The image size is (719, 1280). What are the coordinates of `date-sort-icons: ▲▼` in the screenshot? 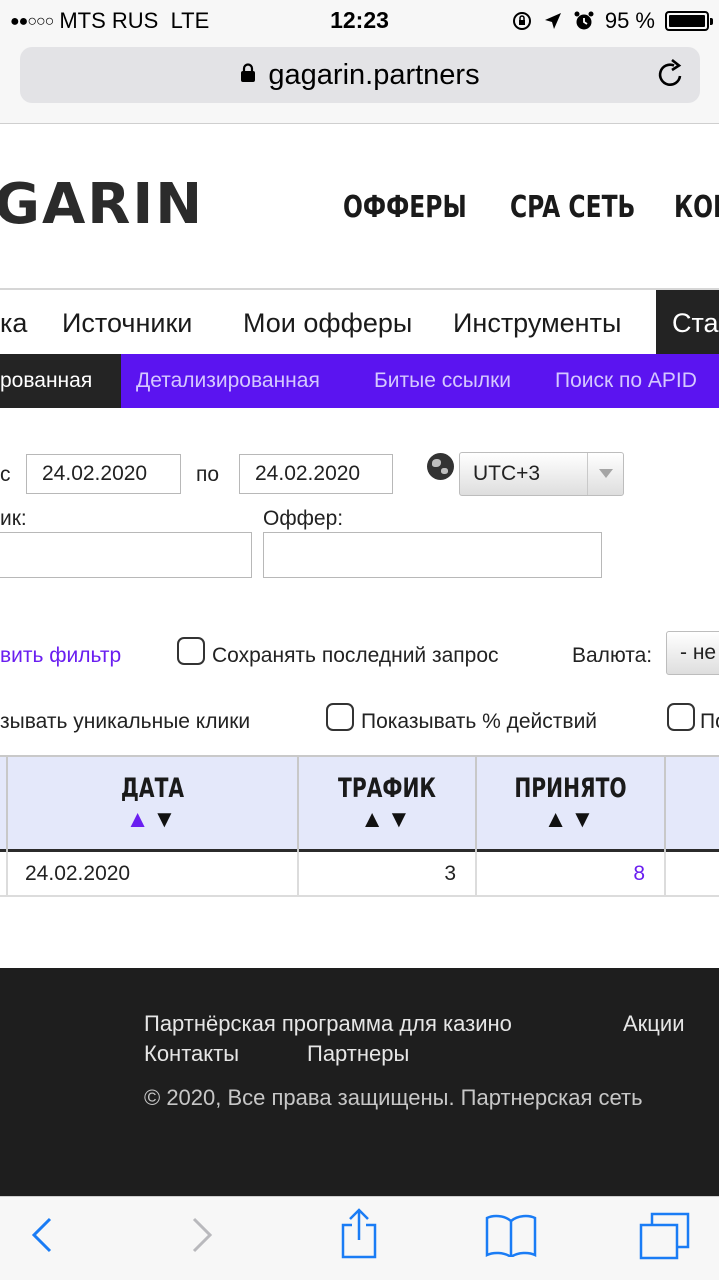 It's located at (152, 820).